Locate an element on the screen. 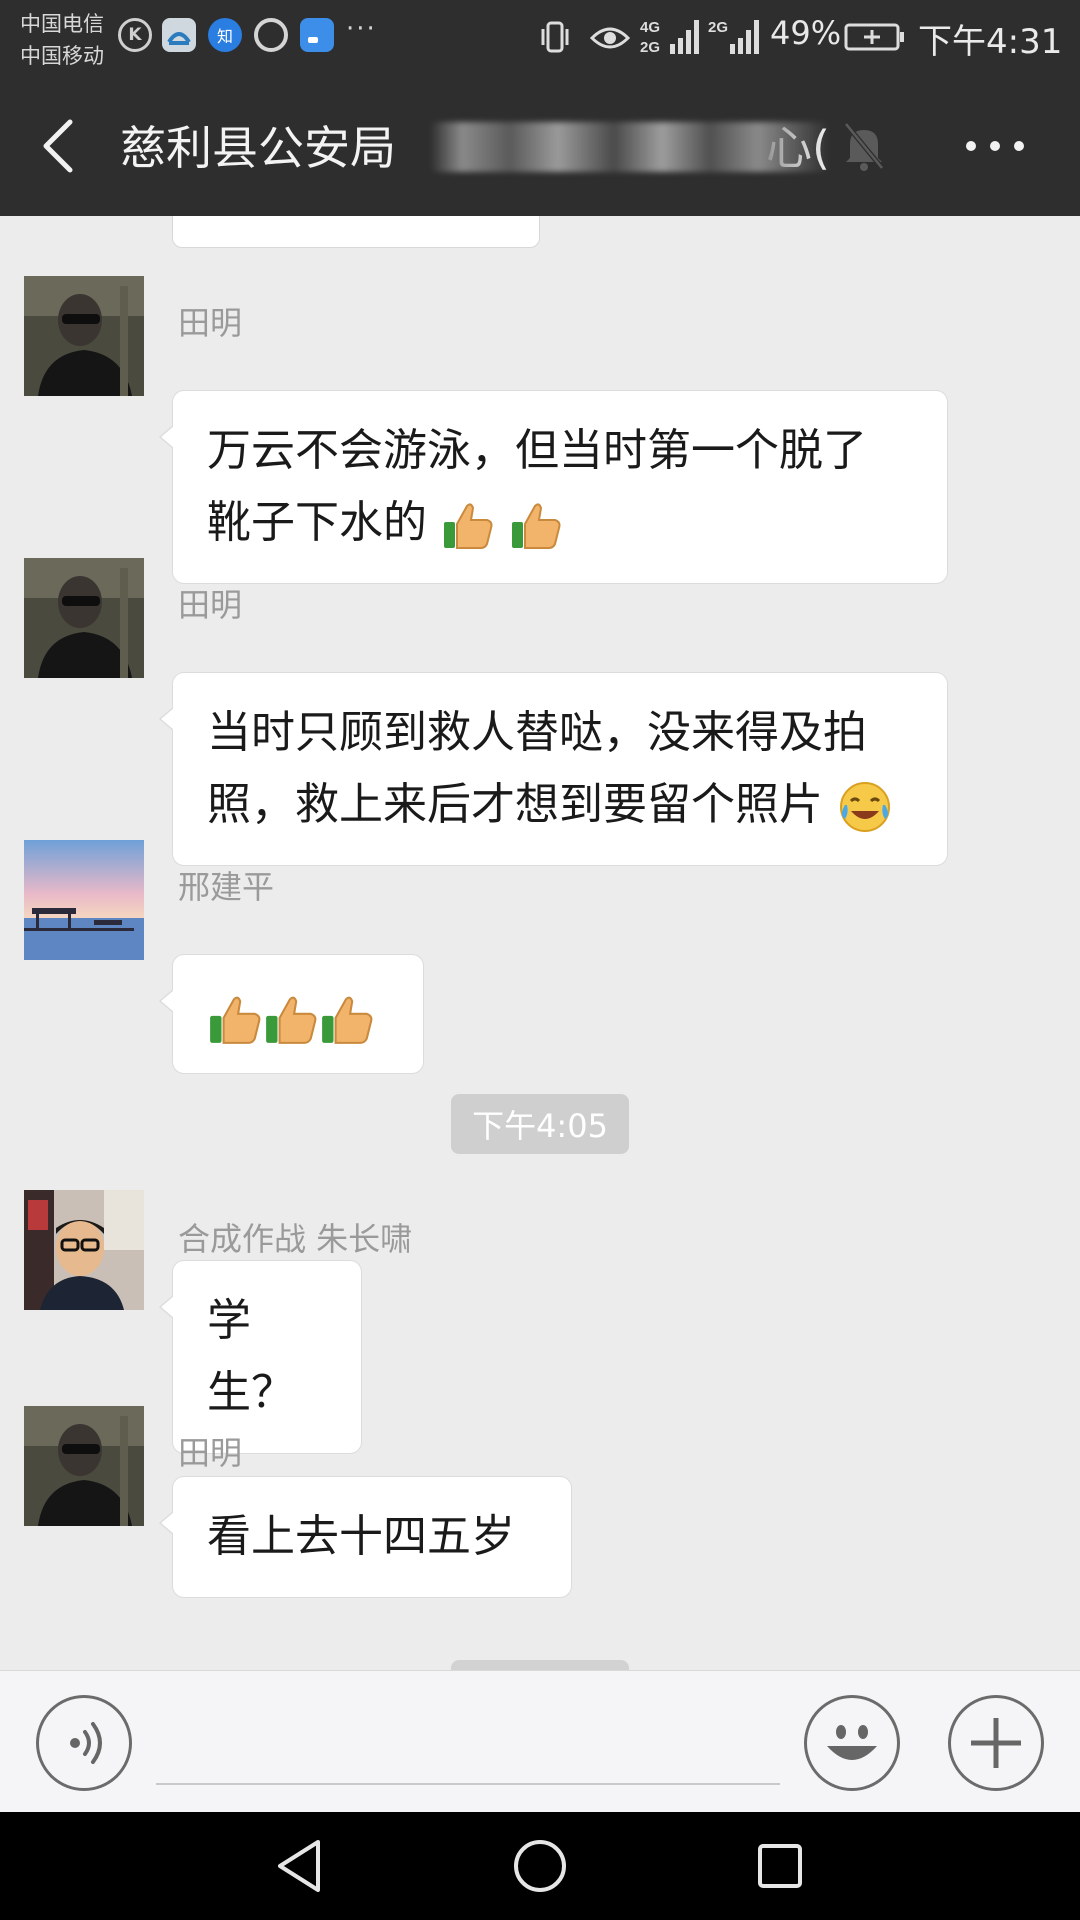 This screenshot has height=1920, width=1080. message-bubble: 当时只顾到救人替哒，没来得及拍 照，救上来后才想到要留个照片 is located at coordinates (553, 769).